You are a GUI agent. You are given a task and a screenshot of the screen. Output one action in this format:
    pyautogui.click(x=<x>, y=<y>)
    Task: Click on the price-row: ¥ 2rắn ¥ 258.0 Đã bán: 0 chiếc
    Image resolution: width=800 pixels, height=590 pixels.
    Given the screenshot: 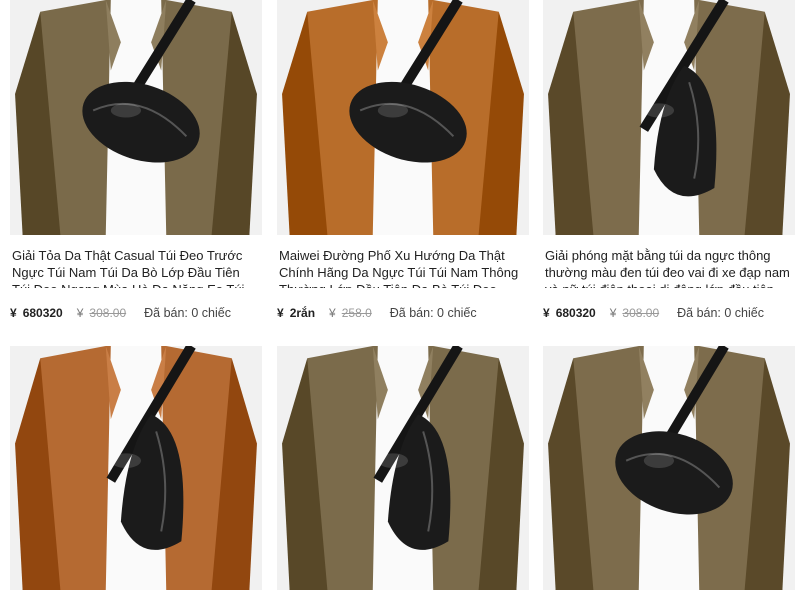 What is the action you would take?
    pyautogui.click(x=402, y=313)
    